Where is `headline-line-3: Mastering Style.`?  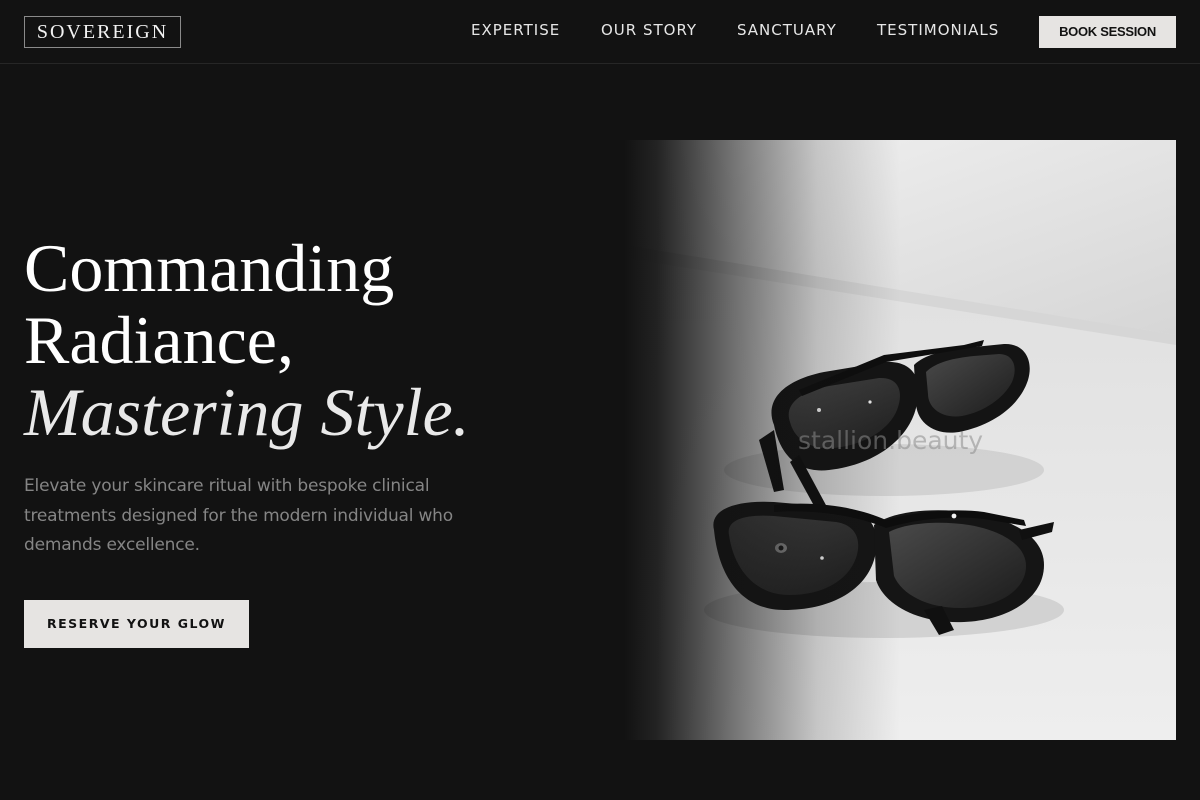 headline-line-3: Mastering Style. is located at coordinates (247, 412).